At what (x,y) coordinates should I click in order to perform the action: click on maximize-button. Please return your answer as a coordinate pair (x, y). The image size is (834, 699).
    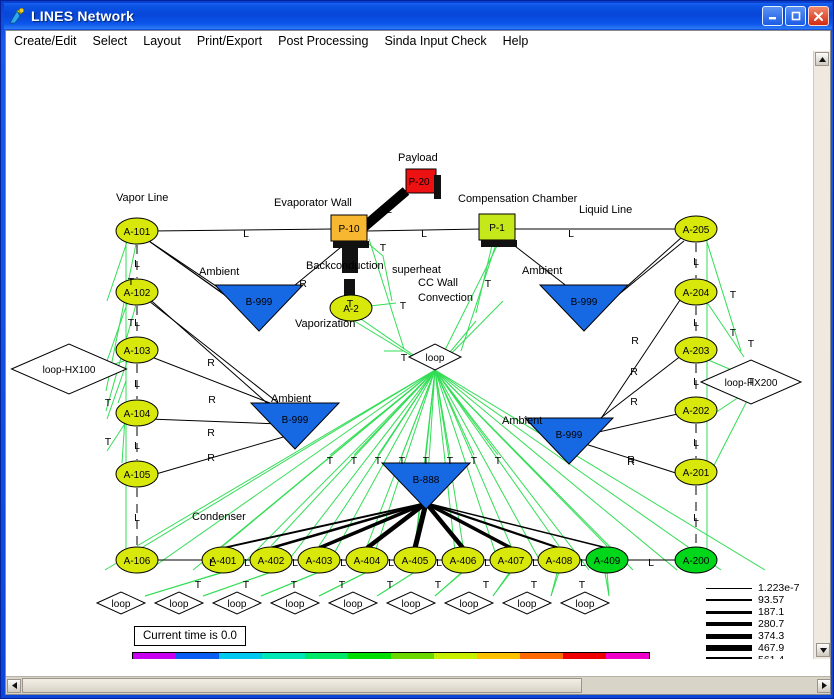
    Looking at the image, I should click on (795, 16).